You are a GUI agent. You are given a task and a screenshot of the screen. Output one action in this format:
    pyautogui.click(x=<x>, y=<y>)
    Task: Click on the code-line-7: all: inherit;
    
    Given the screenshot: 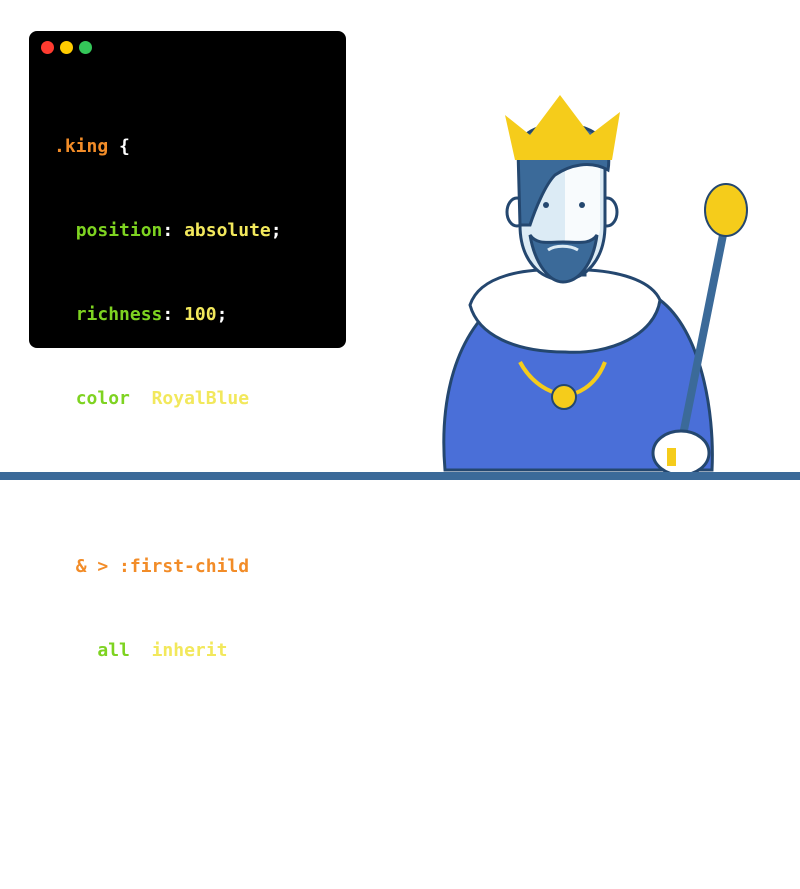 What is the action you would take?
    pyautogui.click(x=168, y=650)
    